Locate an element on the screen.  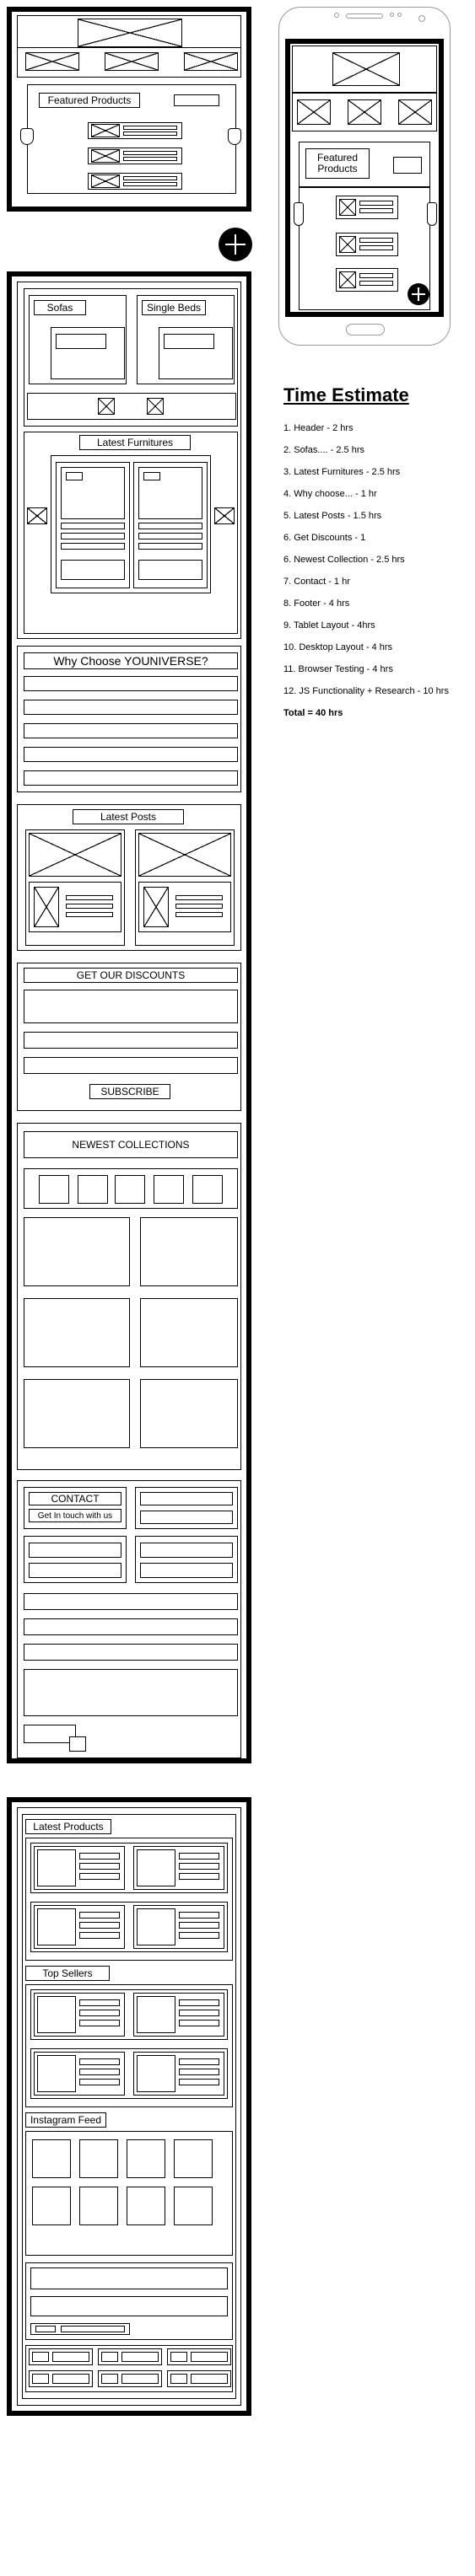
last-name-field is located at coordinates (75, 1570).